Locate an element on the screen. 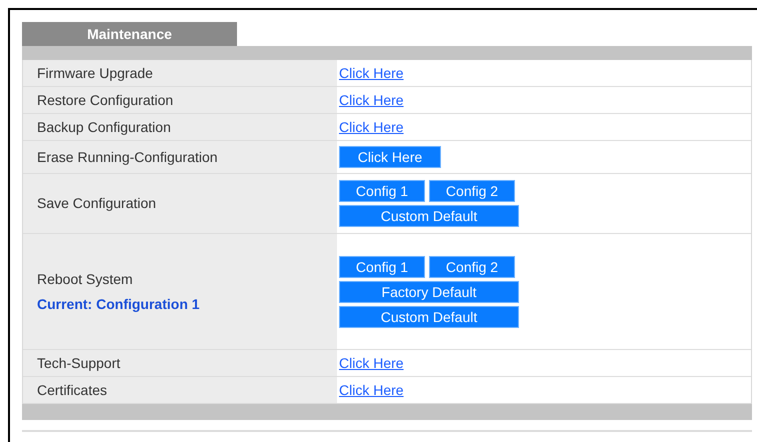  setting-label: Certificates is located at coordinates (72, 390).